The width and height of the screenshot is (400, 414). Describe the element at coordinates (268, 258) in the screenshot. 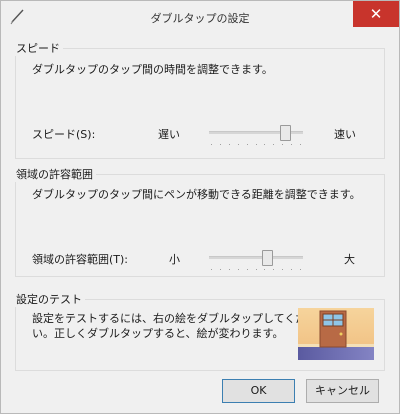

I see `tolerance-slider-thumb` at that location.